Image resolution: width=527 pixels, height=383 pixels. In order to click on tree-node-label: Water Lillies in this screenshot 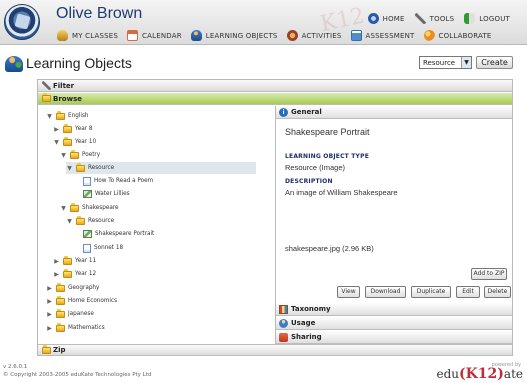, I will do `click(112, 194)`.